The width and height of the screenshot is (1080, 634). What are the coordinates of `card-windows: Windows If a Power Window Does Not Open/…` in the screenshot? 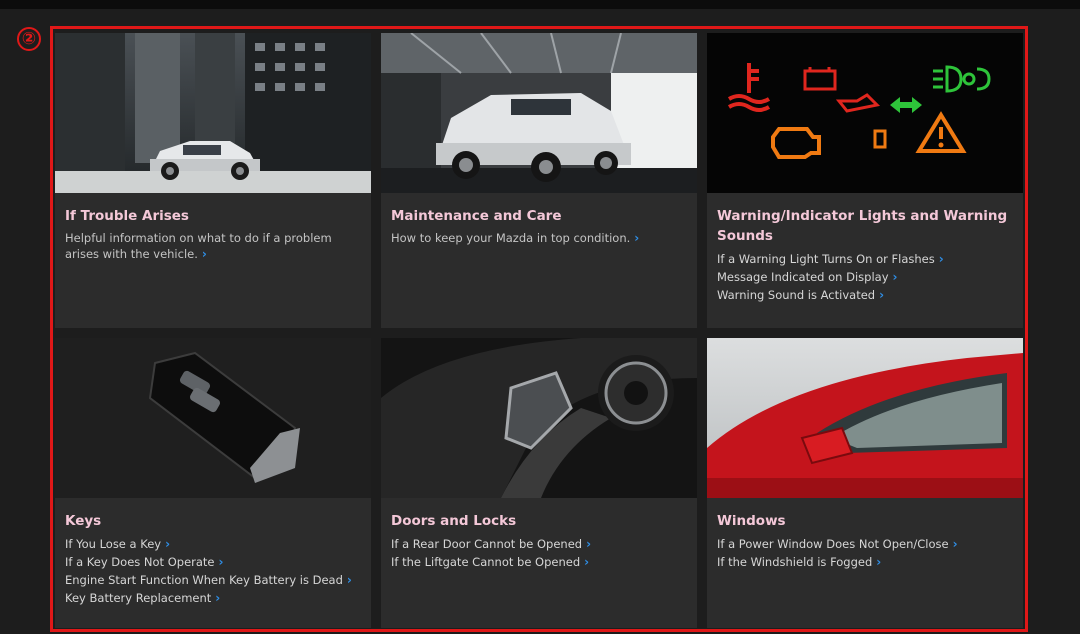 It's located at (865, 483).